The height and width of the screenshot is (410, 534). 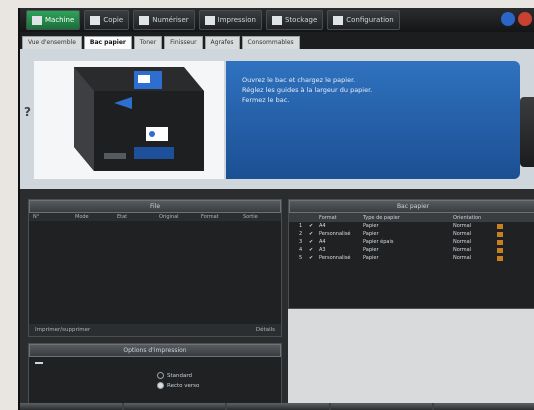 I want to click on sys-item-settings: Configuration, so click(x=363, y=20).